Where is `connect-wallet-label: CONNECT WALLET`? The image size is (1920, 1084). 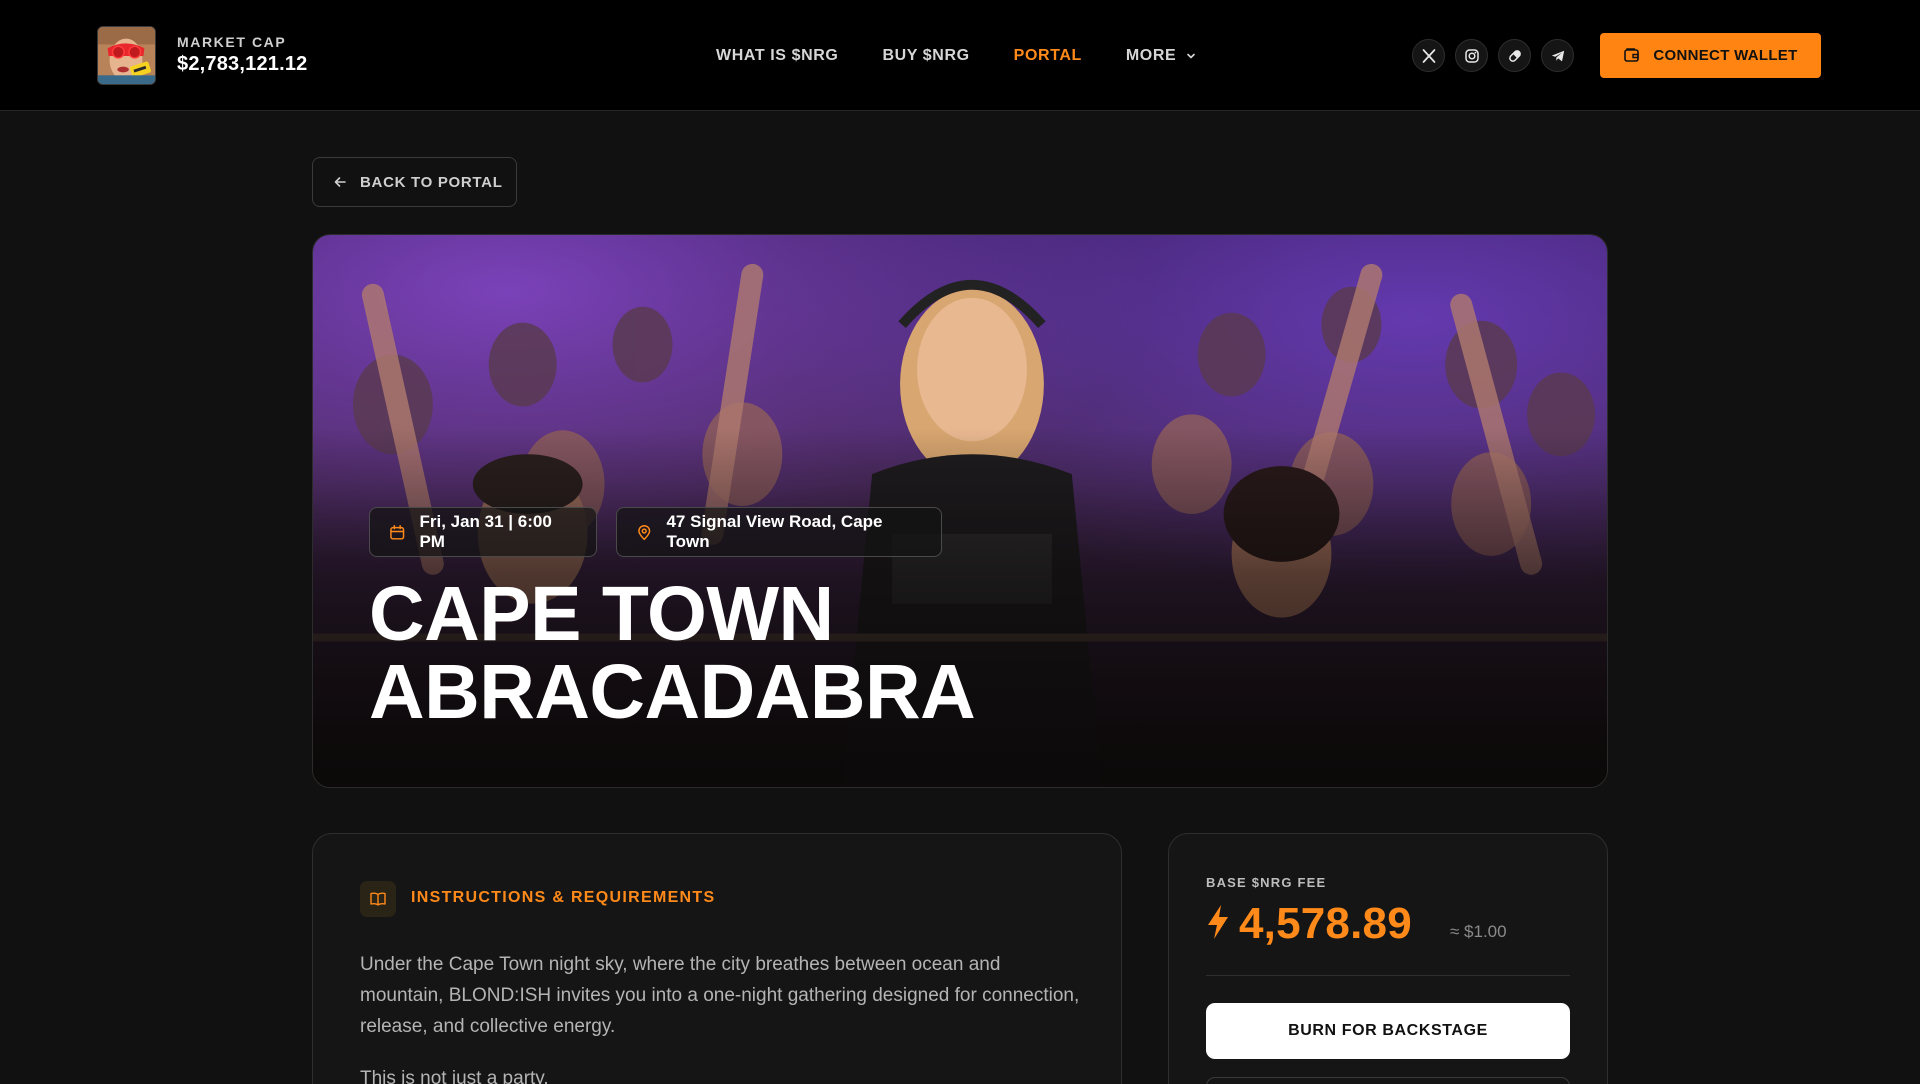 connect-wallet-label: CONNECT WALLET is located at coordinates (1725, 55).